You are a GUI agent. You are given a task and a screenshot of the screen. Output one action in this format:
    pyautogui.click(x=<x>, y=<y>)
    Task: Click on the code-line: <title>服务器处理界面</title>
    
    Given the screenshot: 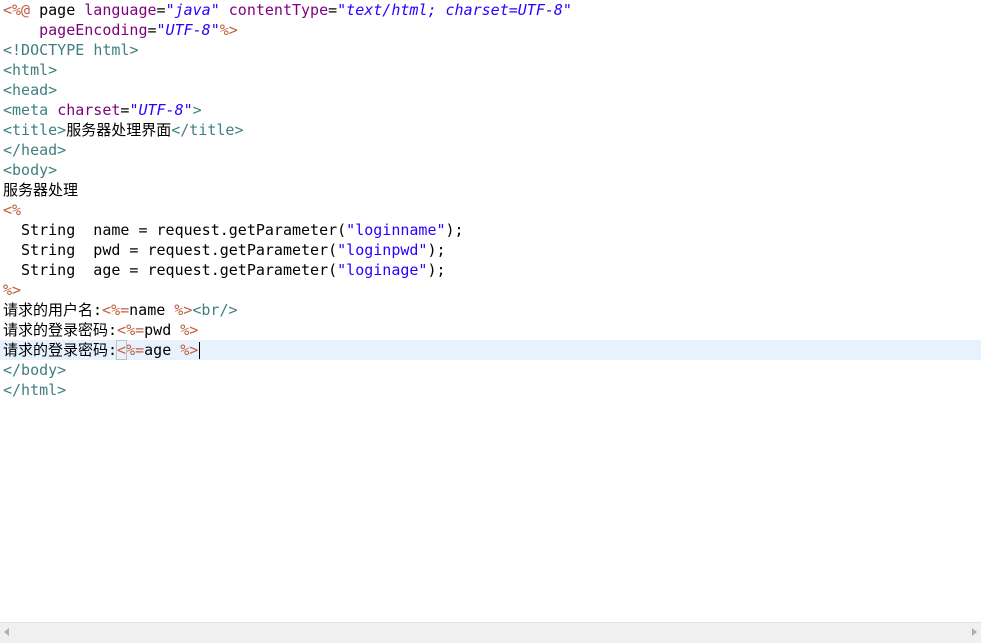 What is the action you would take?
    pyautogui.click(x=492, y=130)
    